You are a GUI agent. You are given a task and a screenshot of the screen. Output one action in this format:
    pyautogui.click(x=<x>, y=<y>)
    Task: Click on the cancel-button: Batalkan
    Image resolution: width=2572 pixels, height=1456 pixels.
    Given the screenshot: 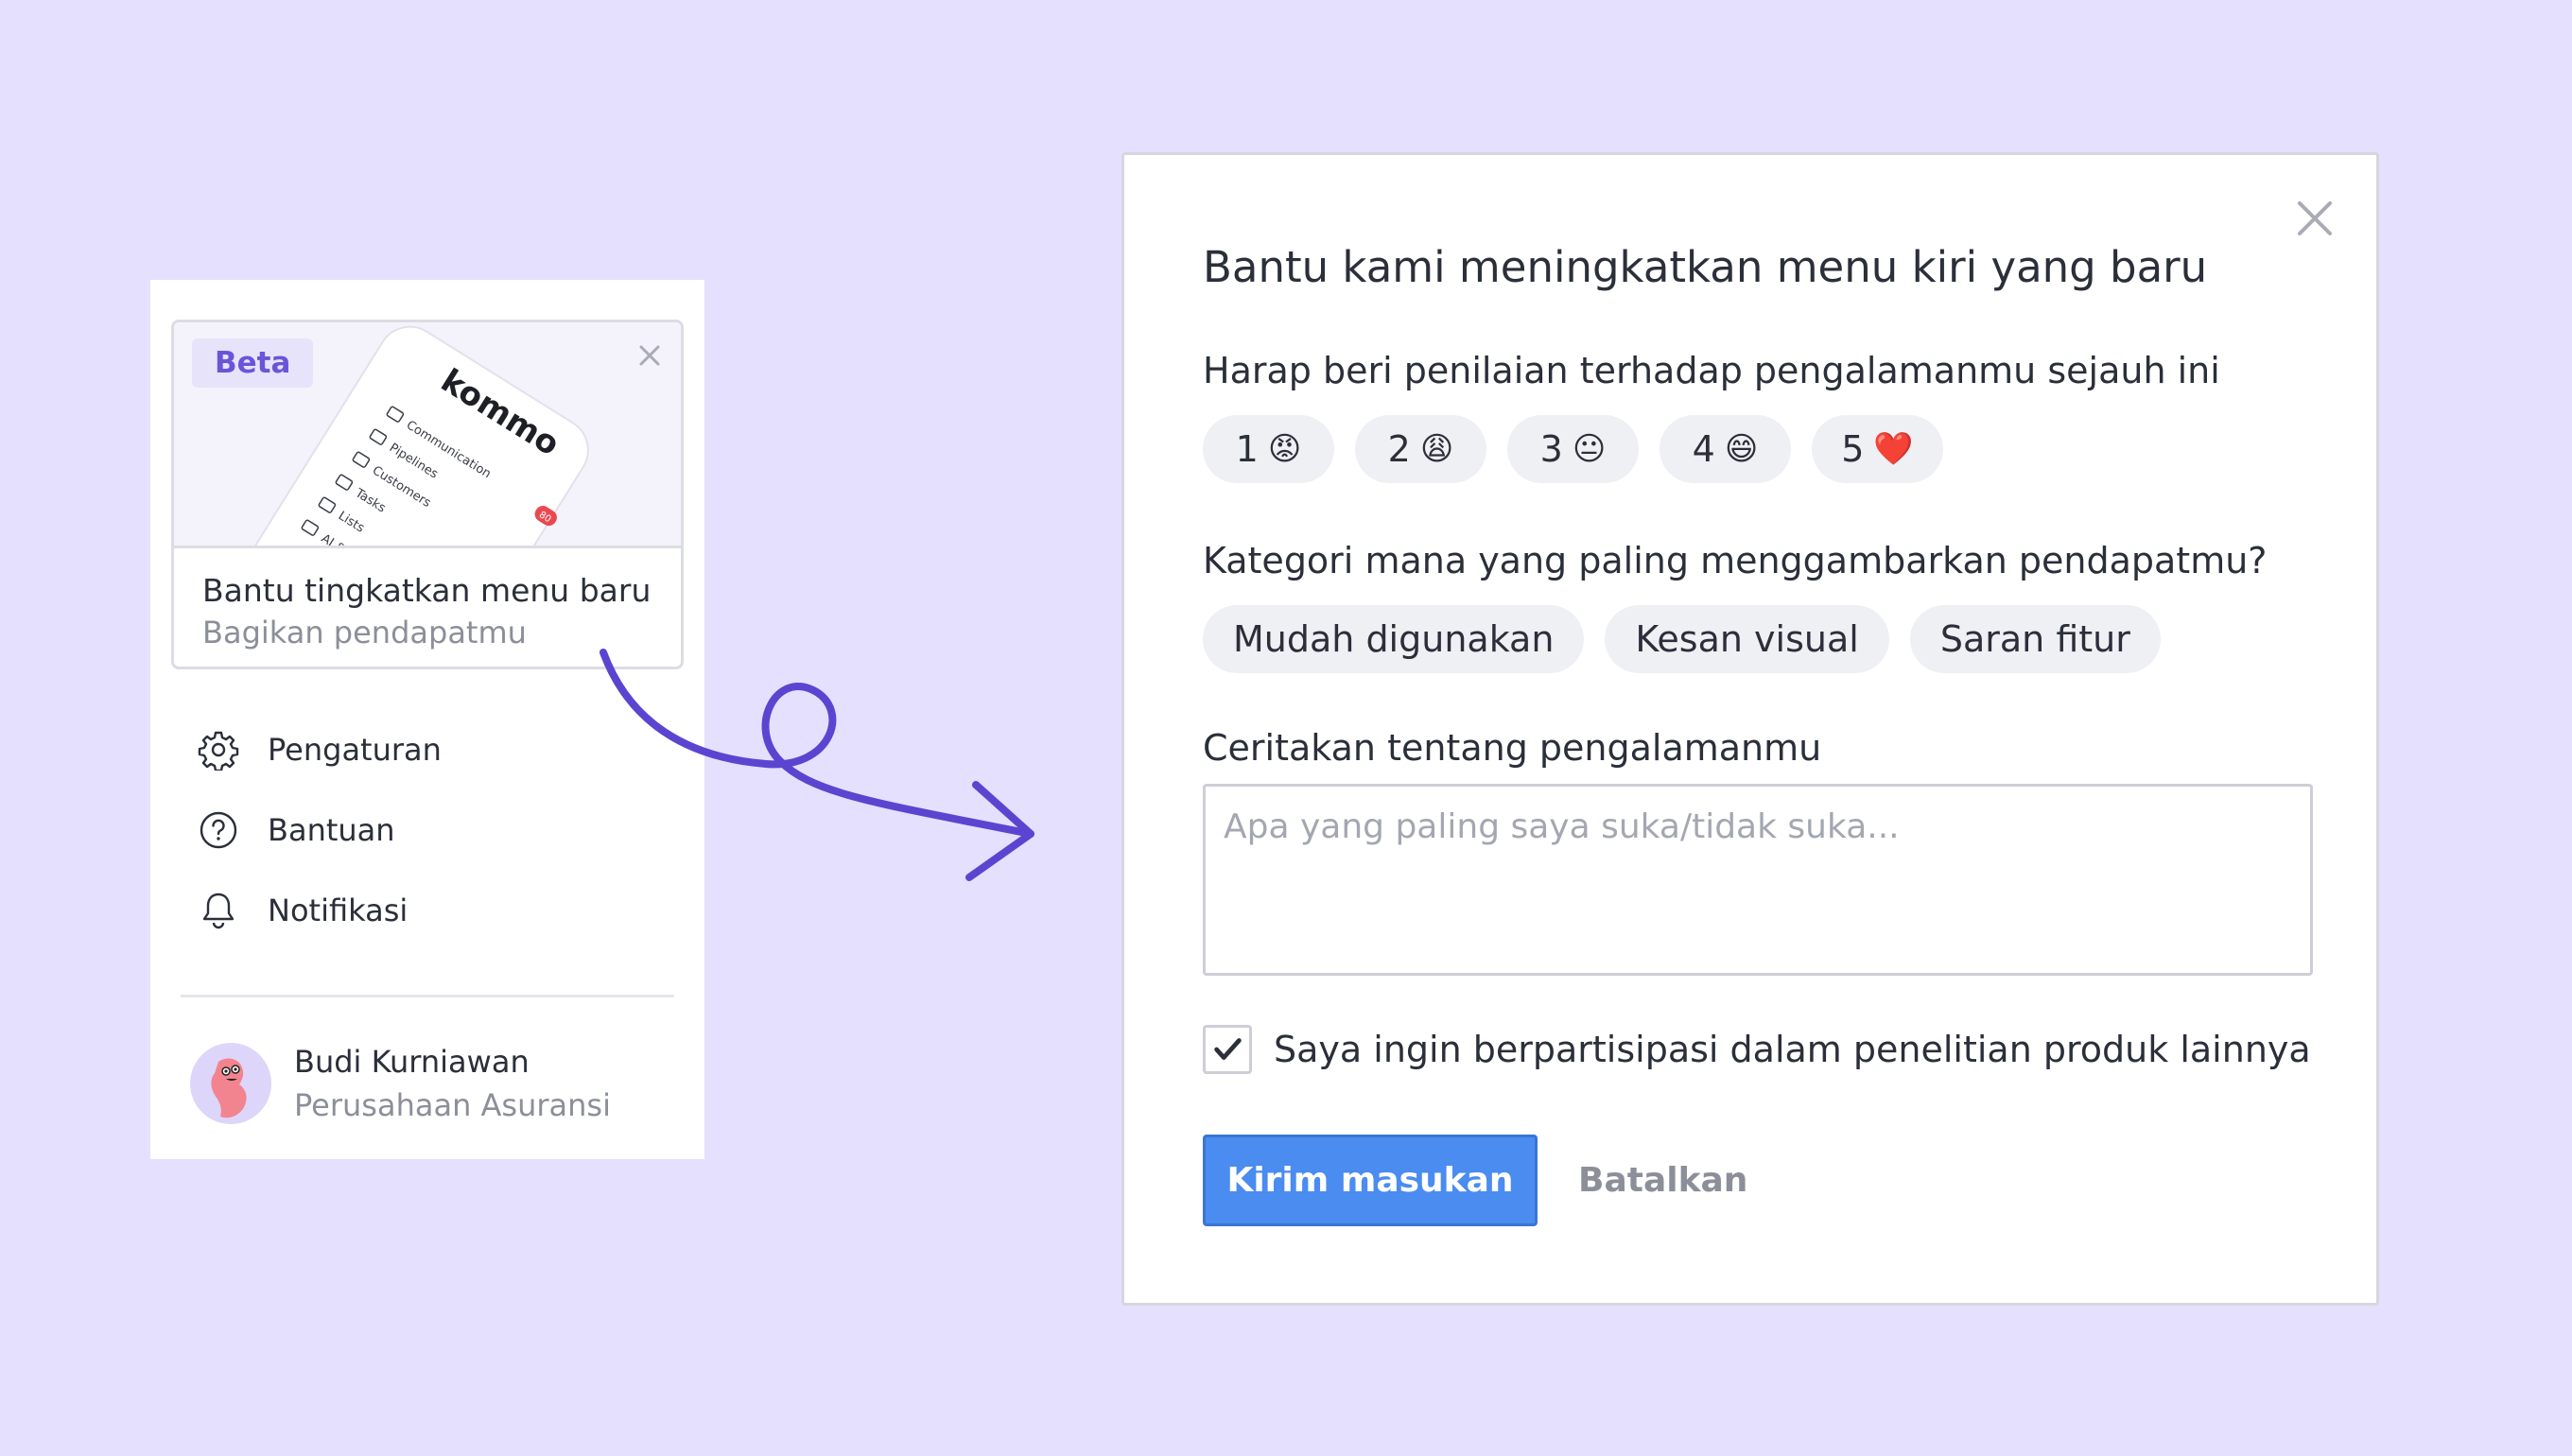 What is the action you would take?
    pyautogui.click(x=1662, y=1180)
    